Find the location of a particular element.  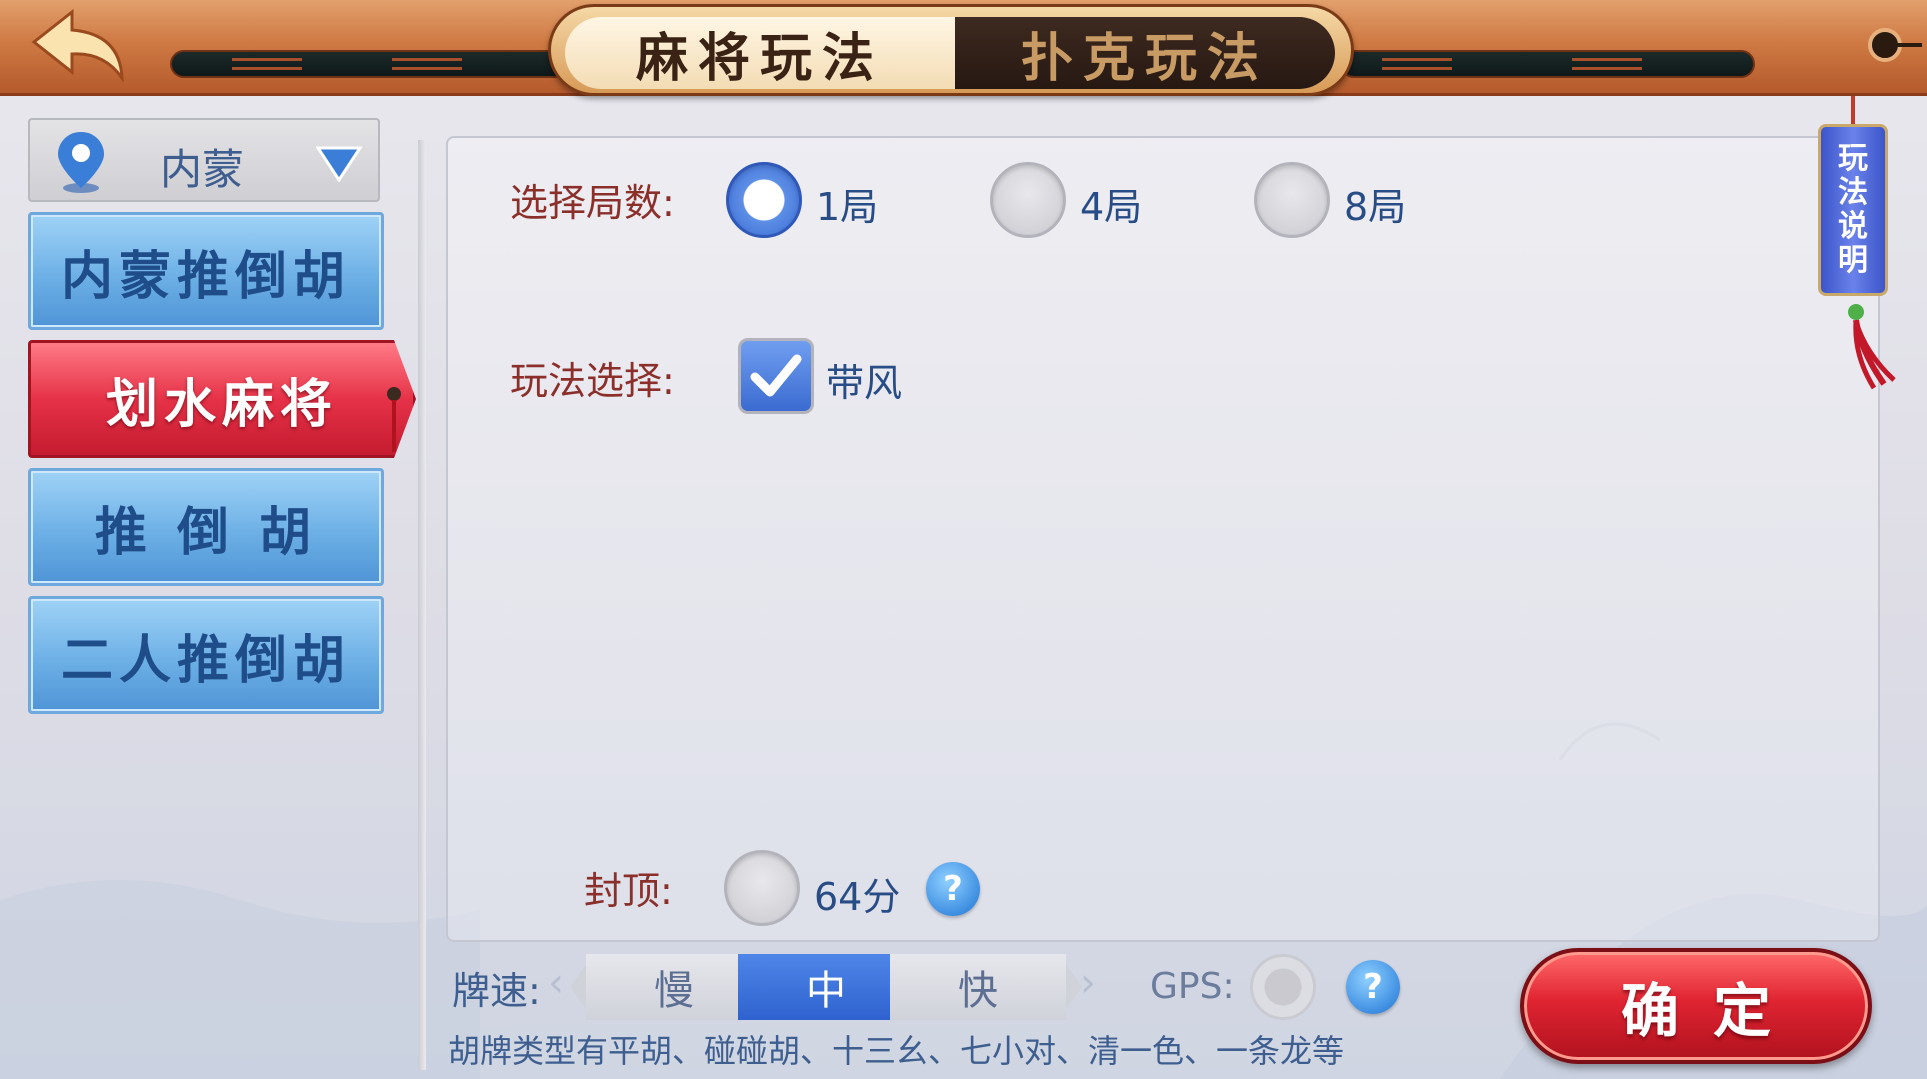

mode-tab-bar: 麻将玩法 扑克玩法 is located at coordinates (951, 50).